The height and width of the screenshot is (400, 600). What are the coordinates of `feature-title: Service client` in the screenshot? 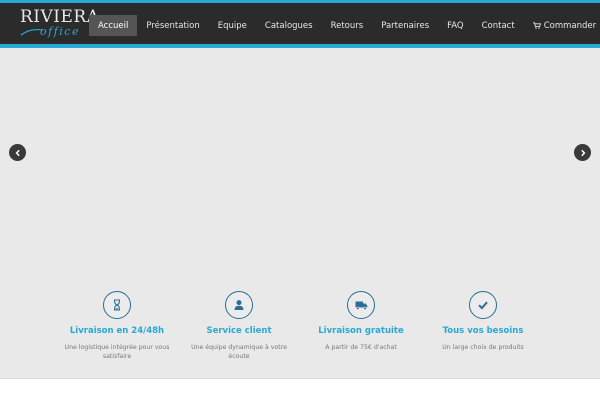 It's located at (239, 331).